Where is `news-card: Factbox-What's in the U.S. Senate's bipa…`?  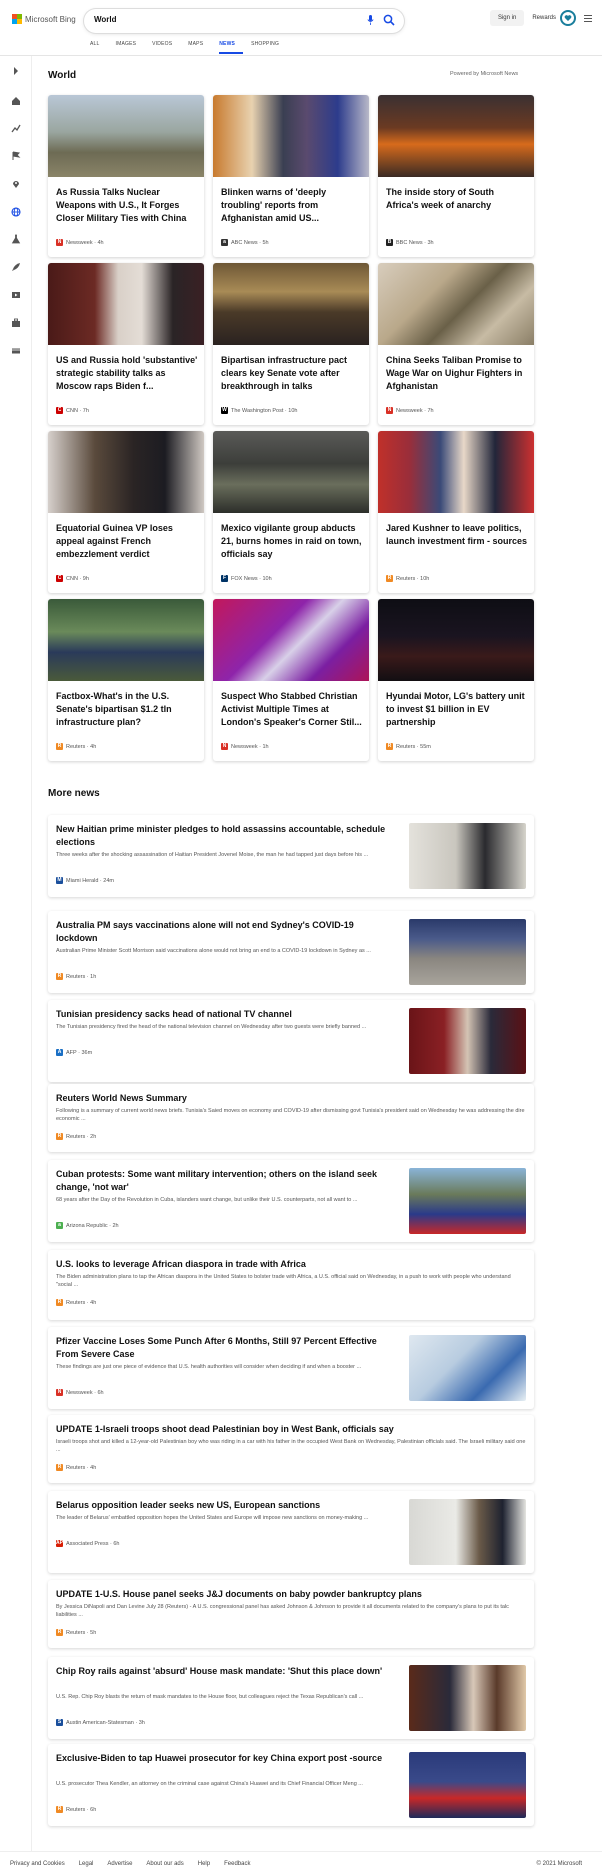
news-card: Factbox-What's in the U.S. Senate's bipa… is located at coordinates (126, 680).